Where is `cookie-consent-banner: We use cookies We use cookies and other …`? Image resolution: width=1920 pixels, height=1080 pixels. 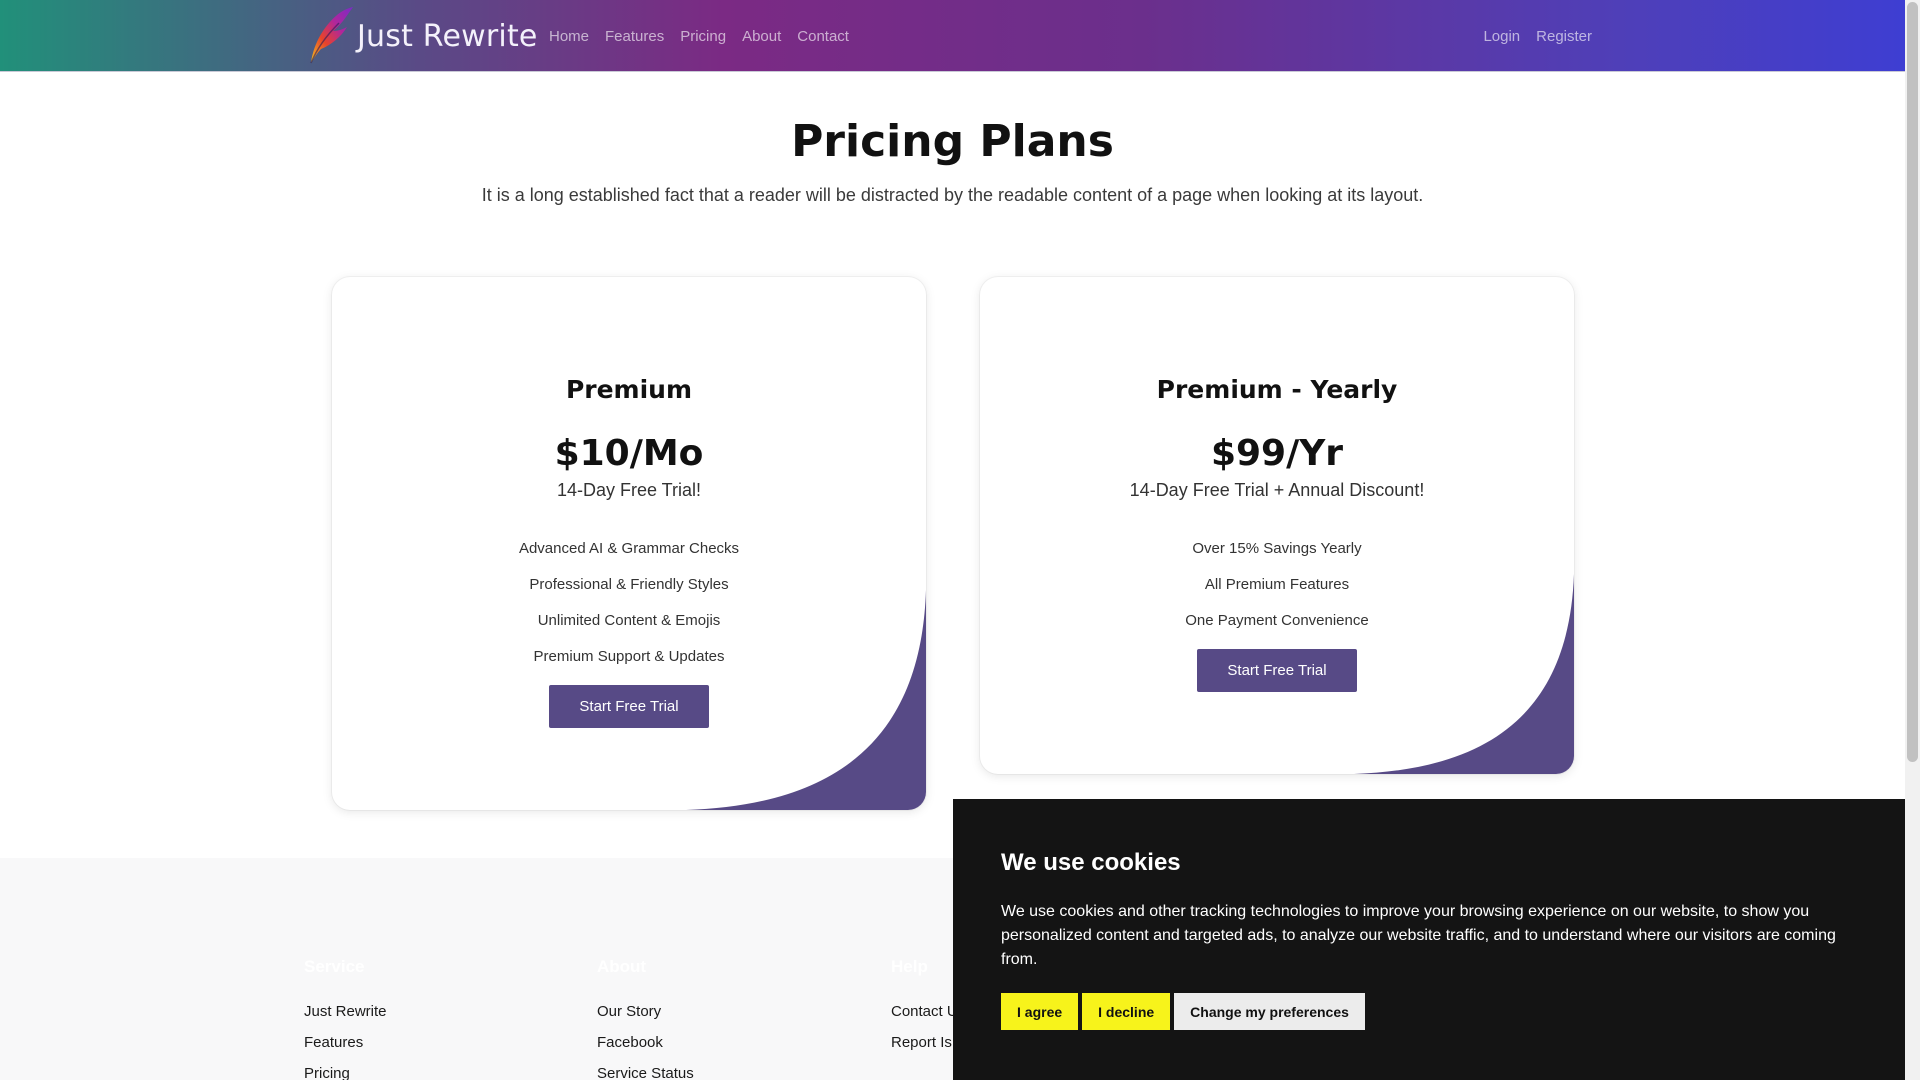 cookie-consent-banner: We use cookies We use cookies and other … is located at coordinates (1429, 939).